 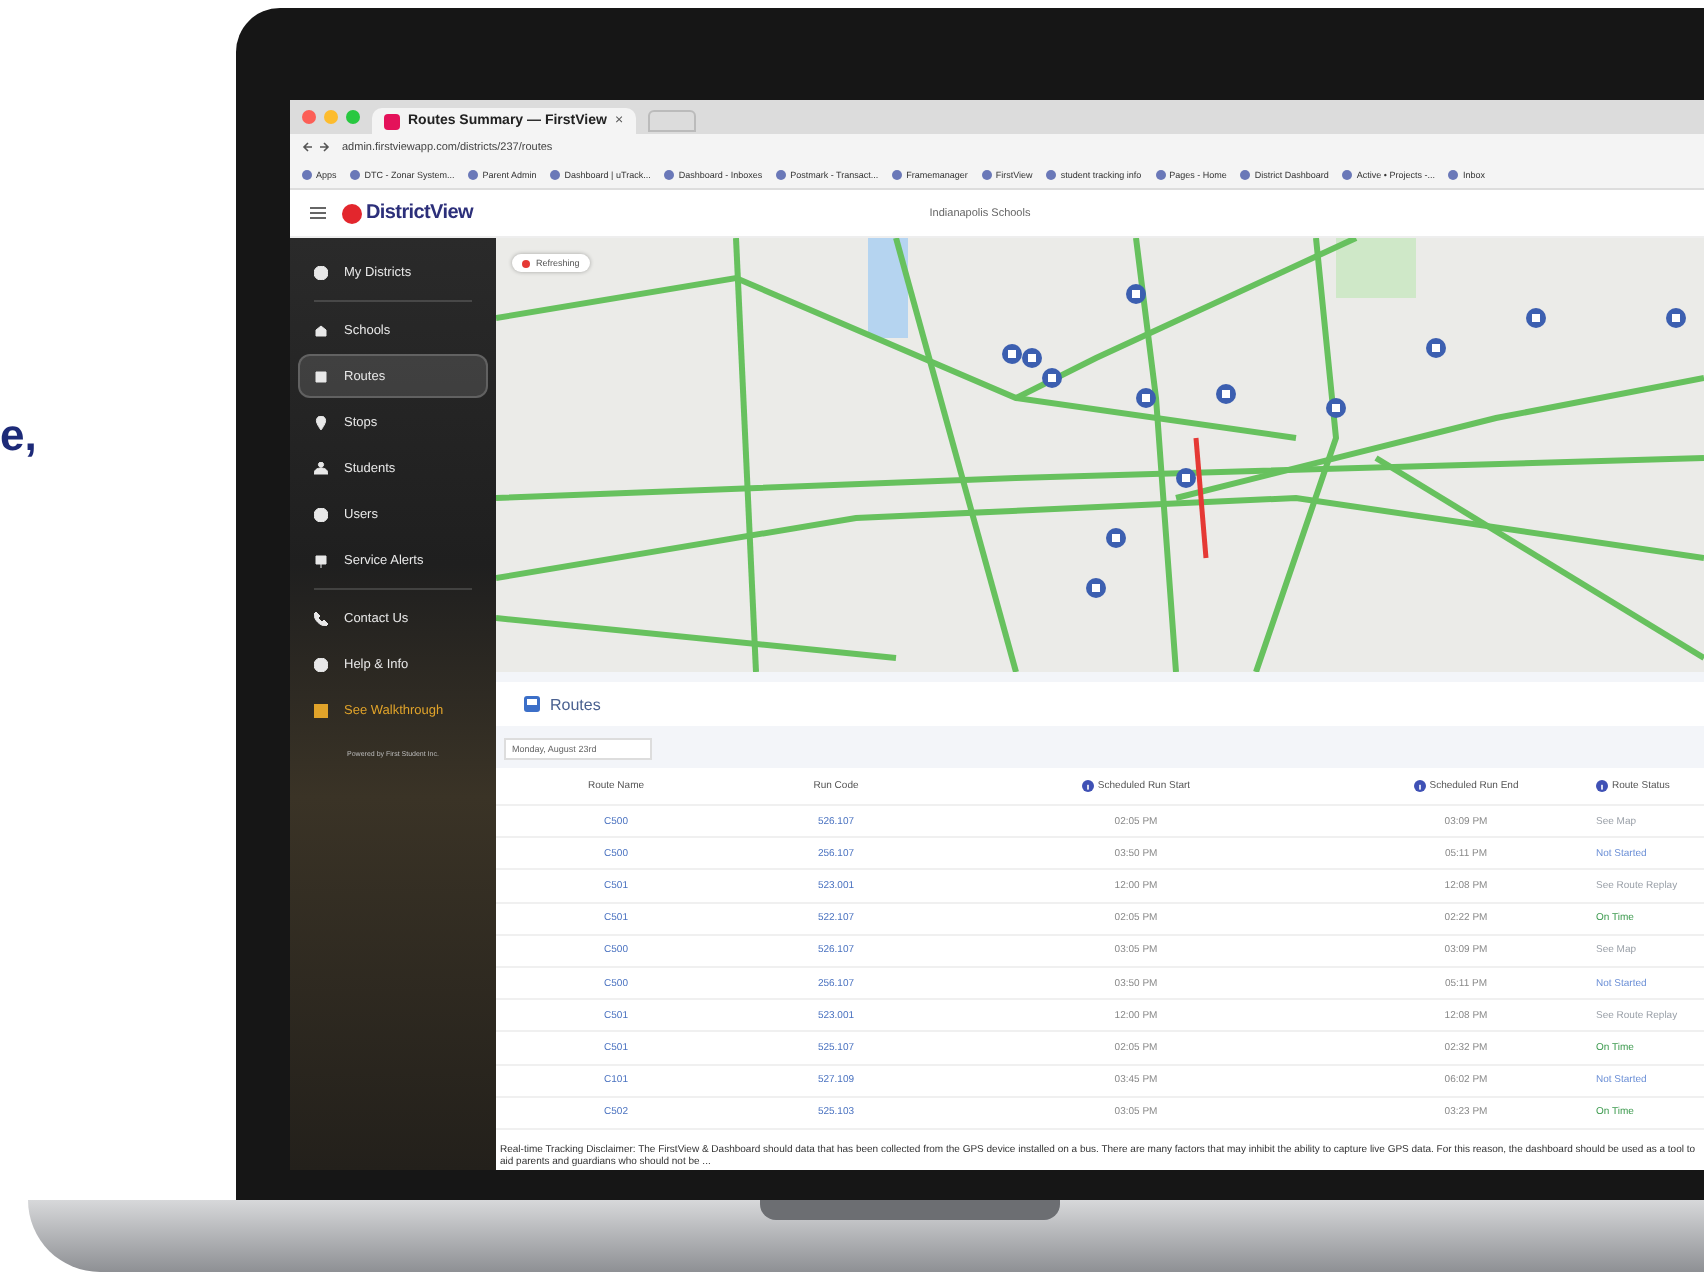 I want to click on school-icon, so click(x=321, y=330).